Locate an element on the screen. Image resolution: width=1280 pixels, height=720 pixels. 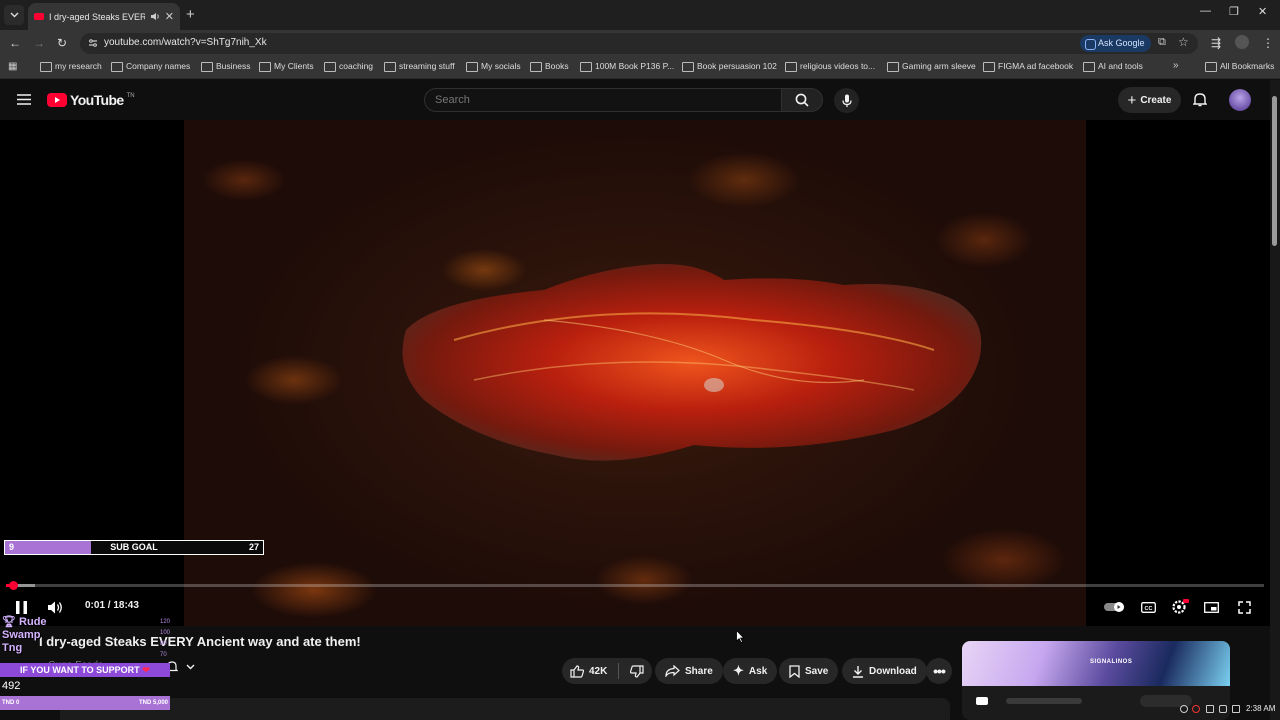
captions-icon: CC is located at coordinates (1148, 607).